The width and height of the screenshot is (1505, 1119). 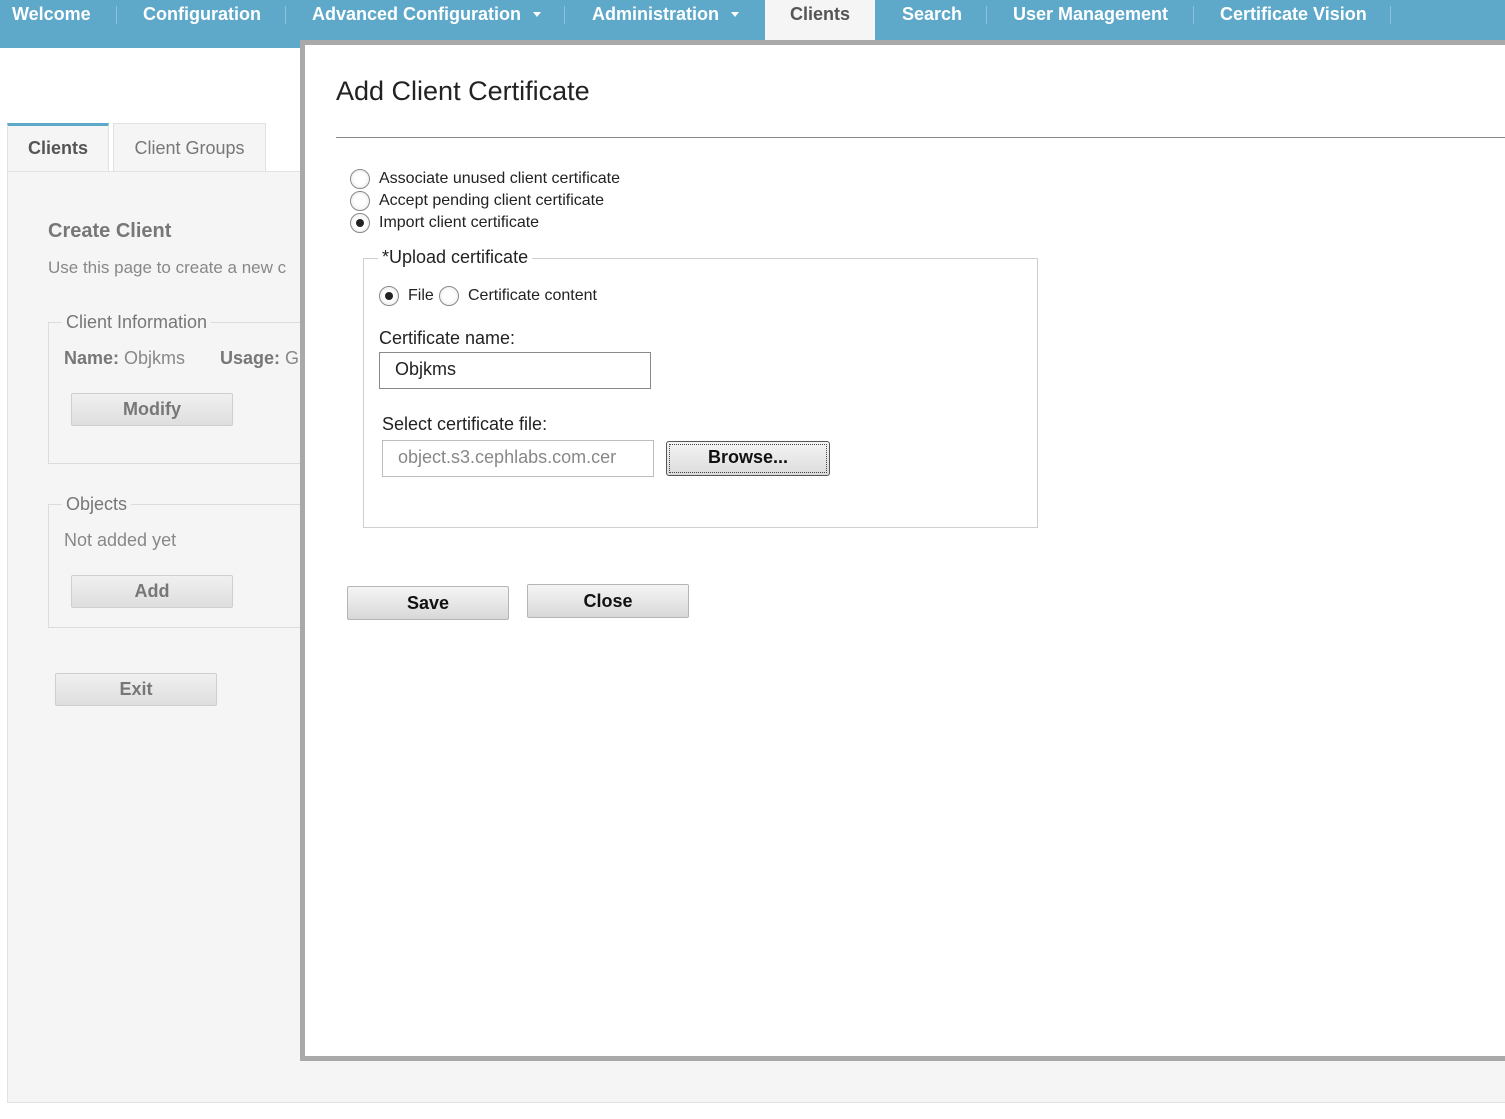 What do you see at coordinates (700, 393) in the screenshot?
I see `upload-certificate-section` at bounding box center [700, 393].